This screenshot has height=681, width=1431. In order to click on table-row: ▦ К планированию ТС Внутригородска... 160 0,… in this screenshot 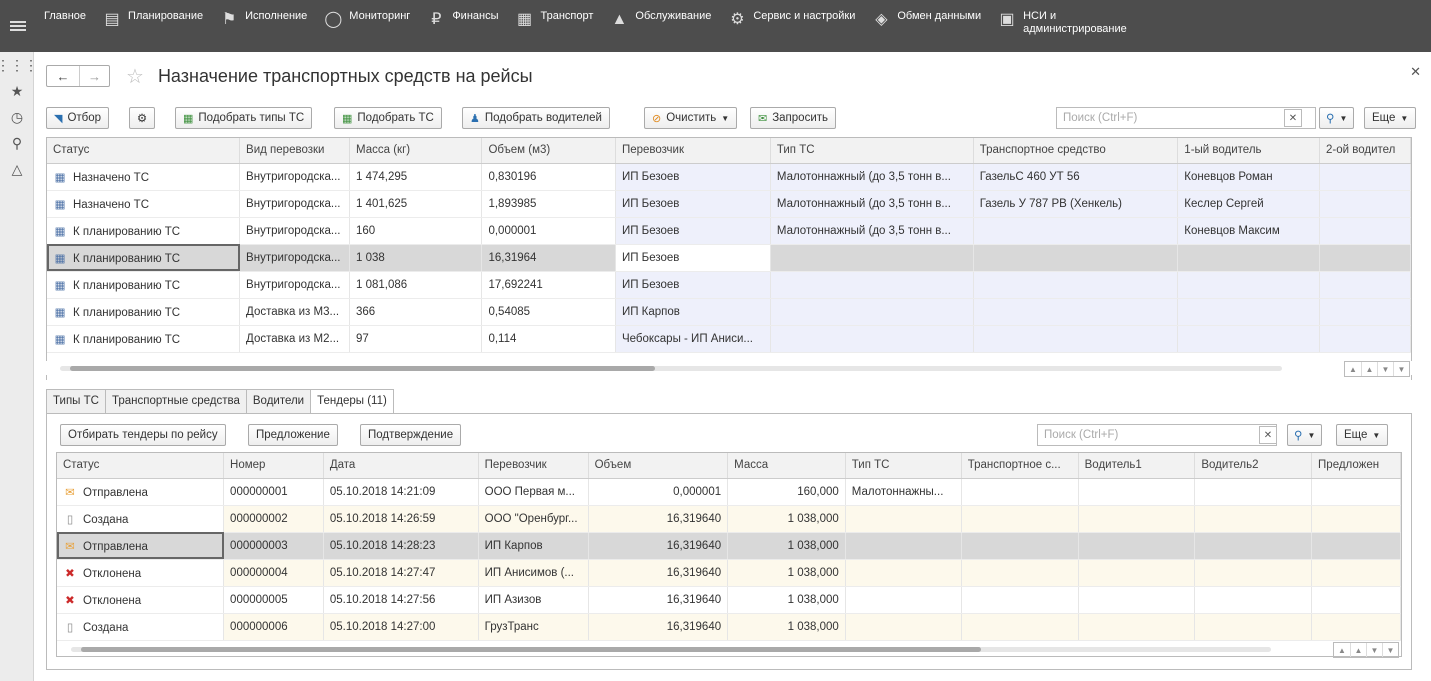, I will do `click(729, 231)`.